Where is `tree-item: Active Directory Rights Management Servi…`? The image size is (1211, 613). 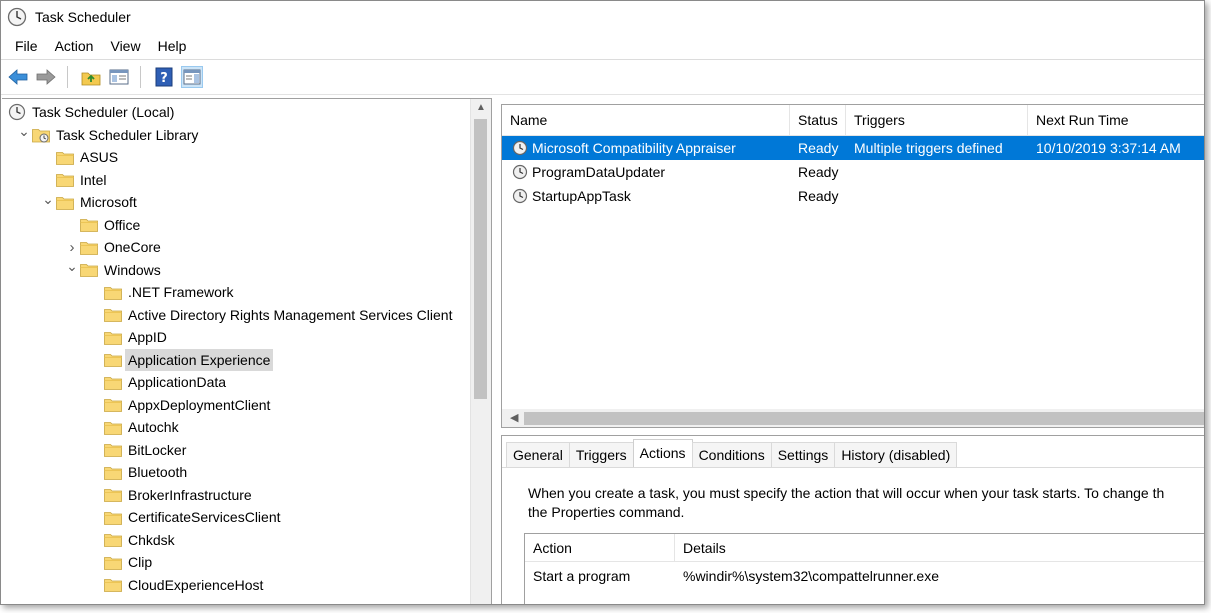
tree-item: Active Directory Rights Management Servi… is located at coordinates (270, 315).